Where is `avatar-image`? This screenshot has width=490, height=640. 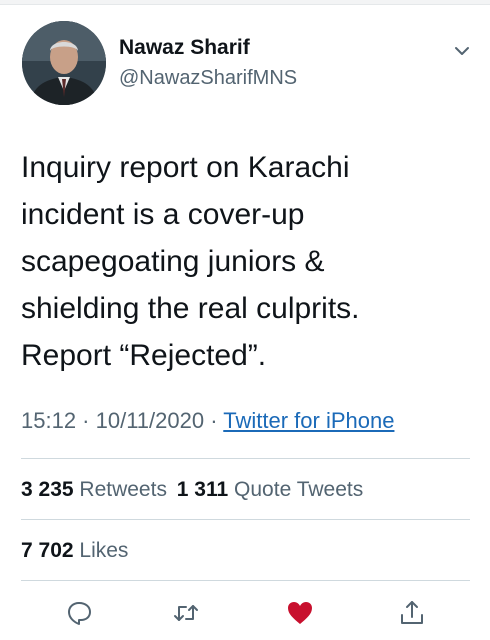
avatar-image is located at coordinates (64, 63).